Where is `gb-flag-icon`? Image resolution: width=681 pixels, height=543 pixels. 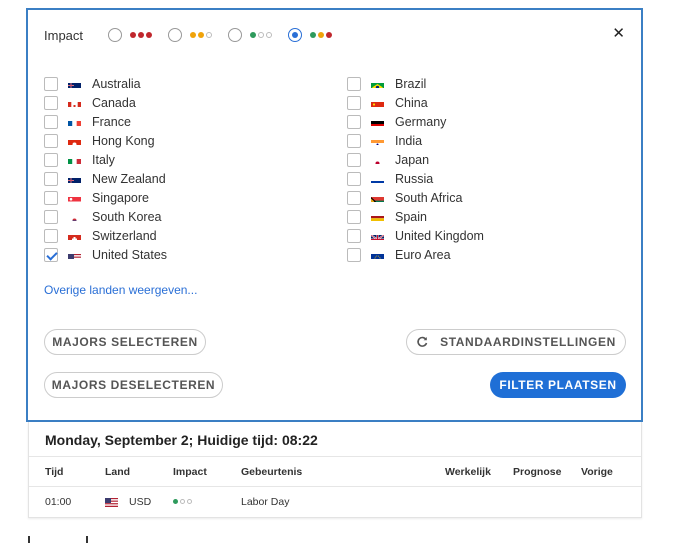
gb-flag-icon is located at coordinates (377, 235).